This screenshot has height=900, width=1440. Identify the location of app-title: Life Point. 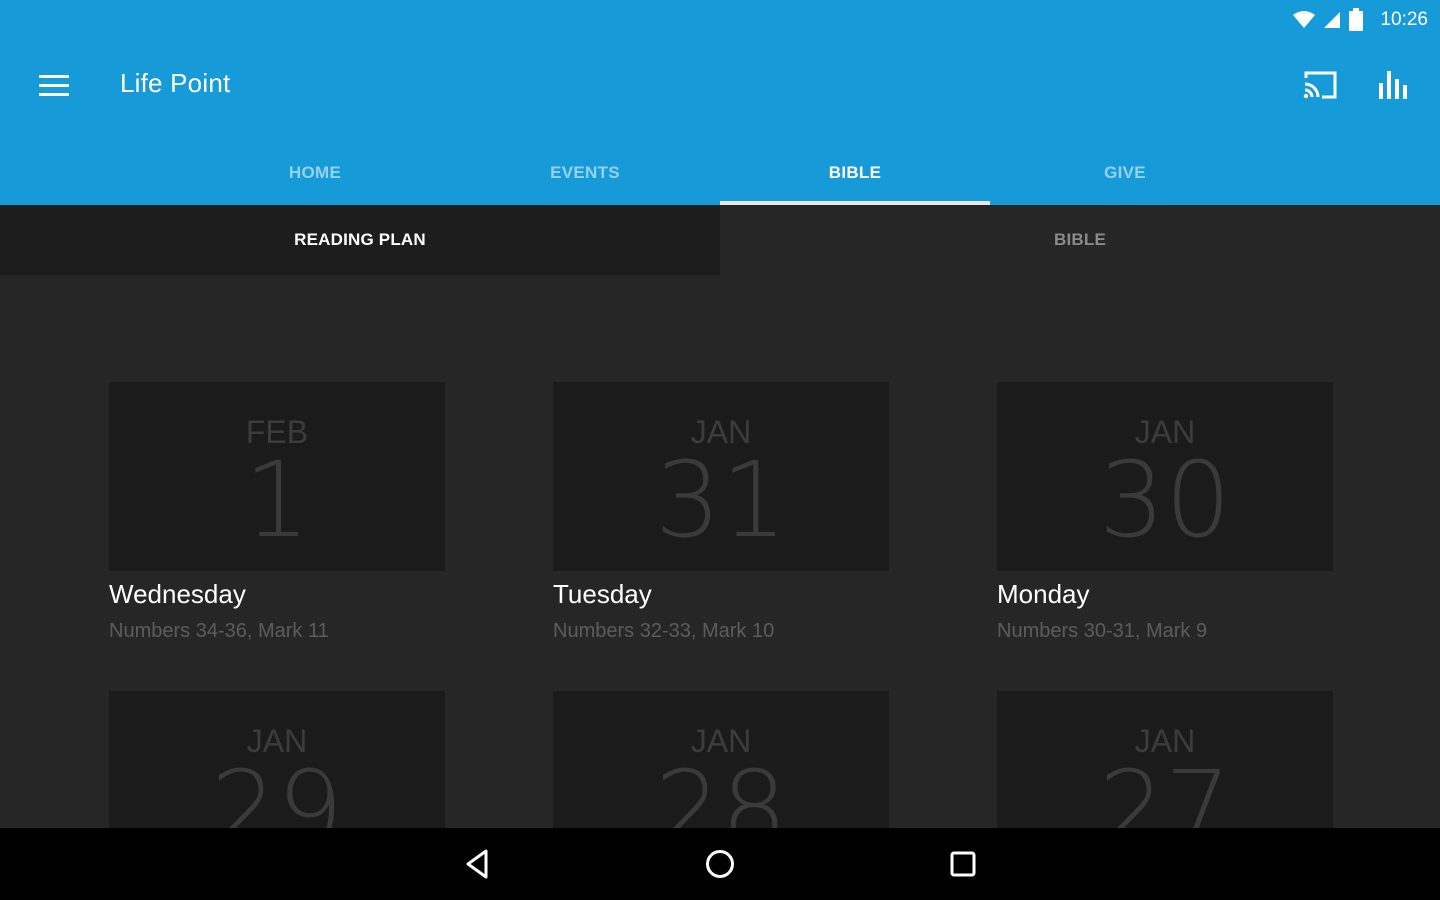
(175, 83).